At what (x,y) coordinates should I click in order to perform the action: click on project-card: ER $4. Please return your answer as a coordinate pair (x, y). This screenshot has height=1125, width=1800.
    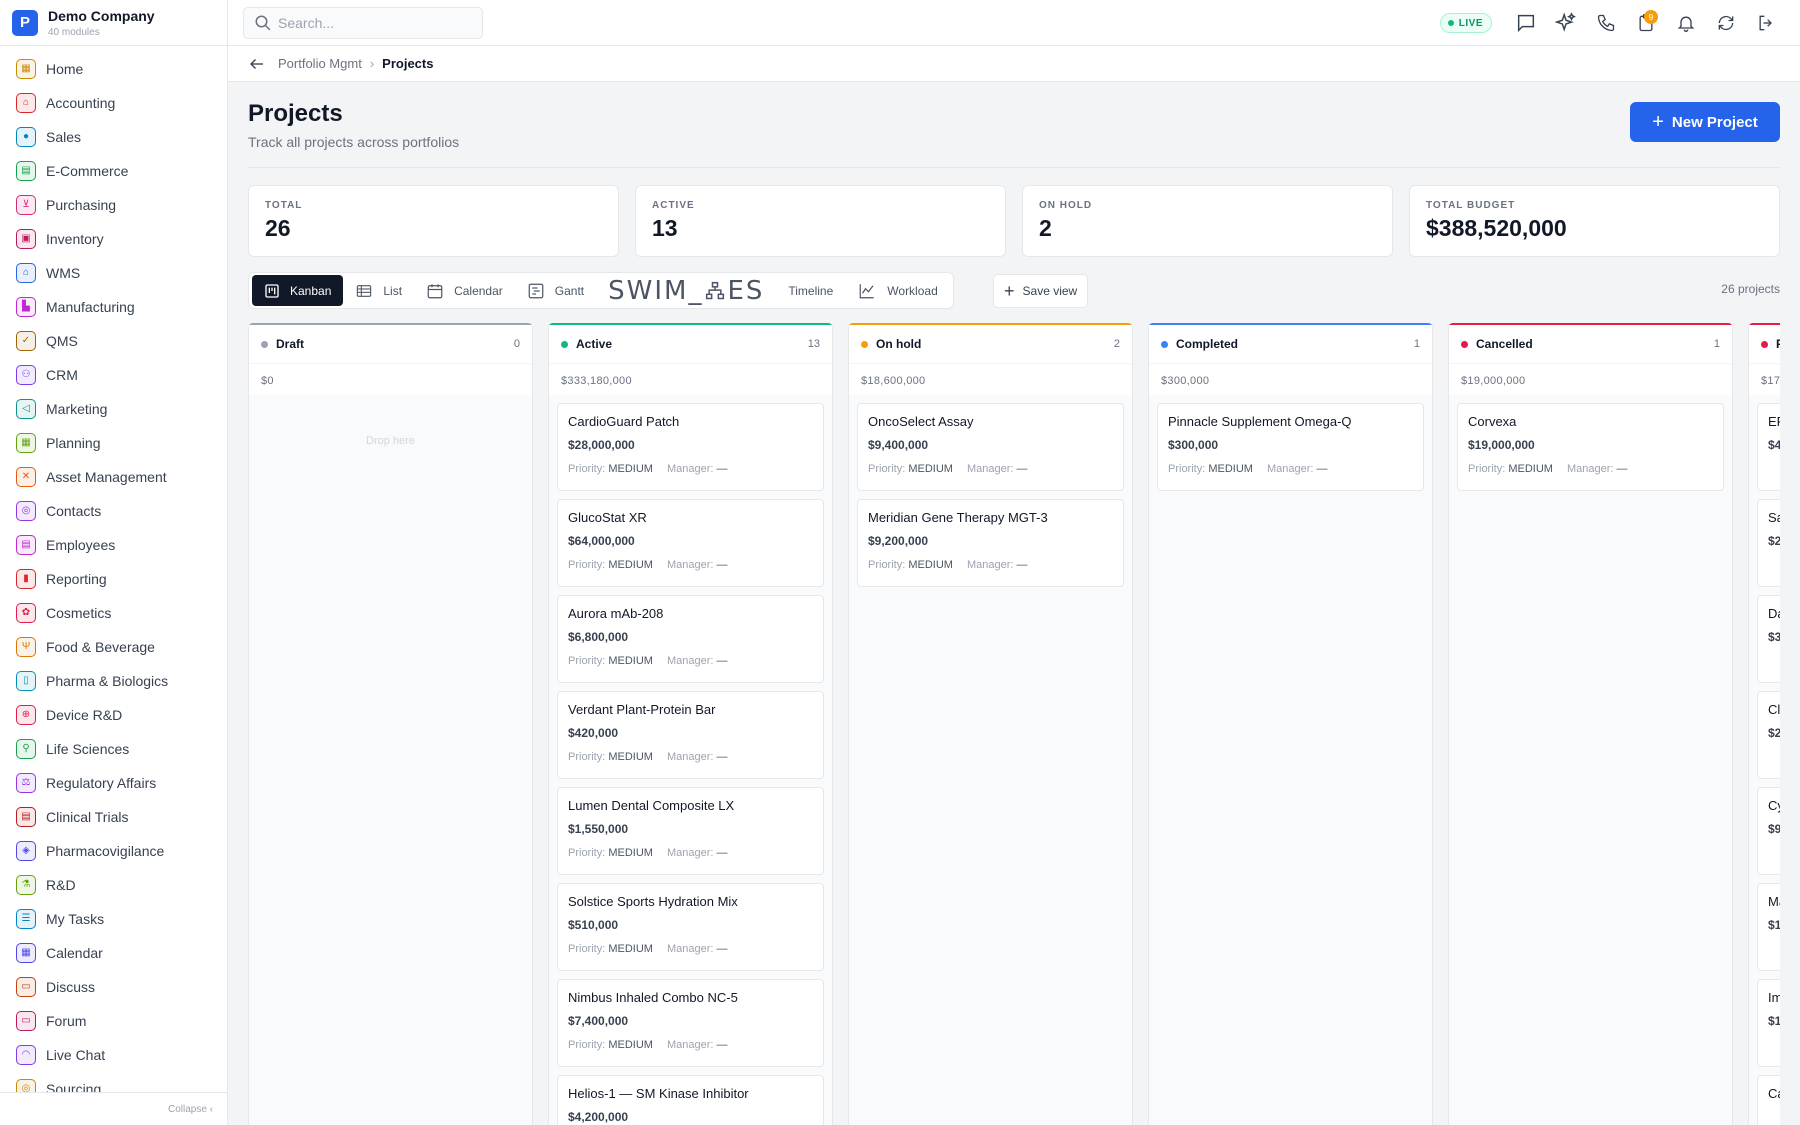
    Looking at the image, I should click on (1768, 447).